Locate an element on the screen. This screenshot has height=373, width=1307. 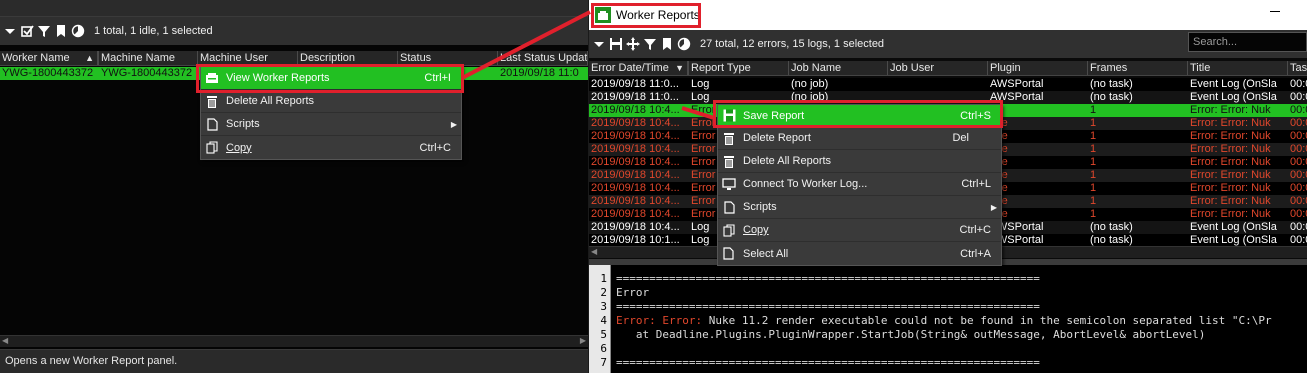
save-icon is located at coordinates (616, 44).